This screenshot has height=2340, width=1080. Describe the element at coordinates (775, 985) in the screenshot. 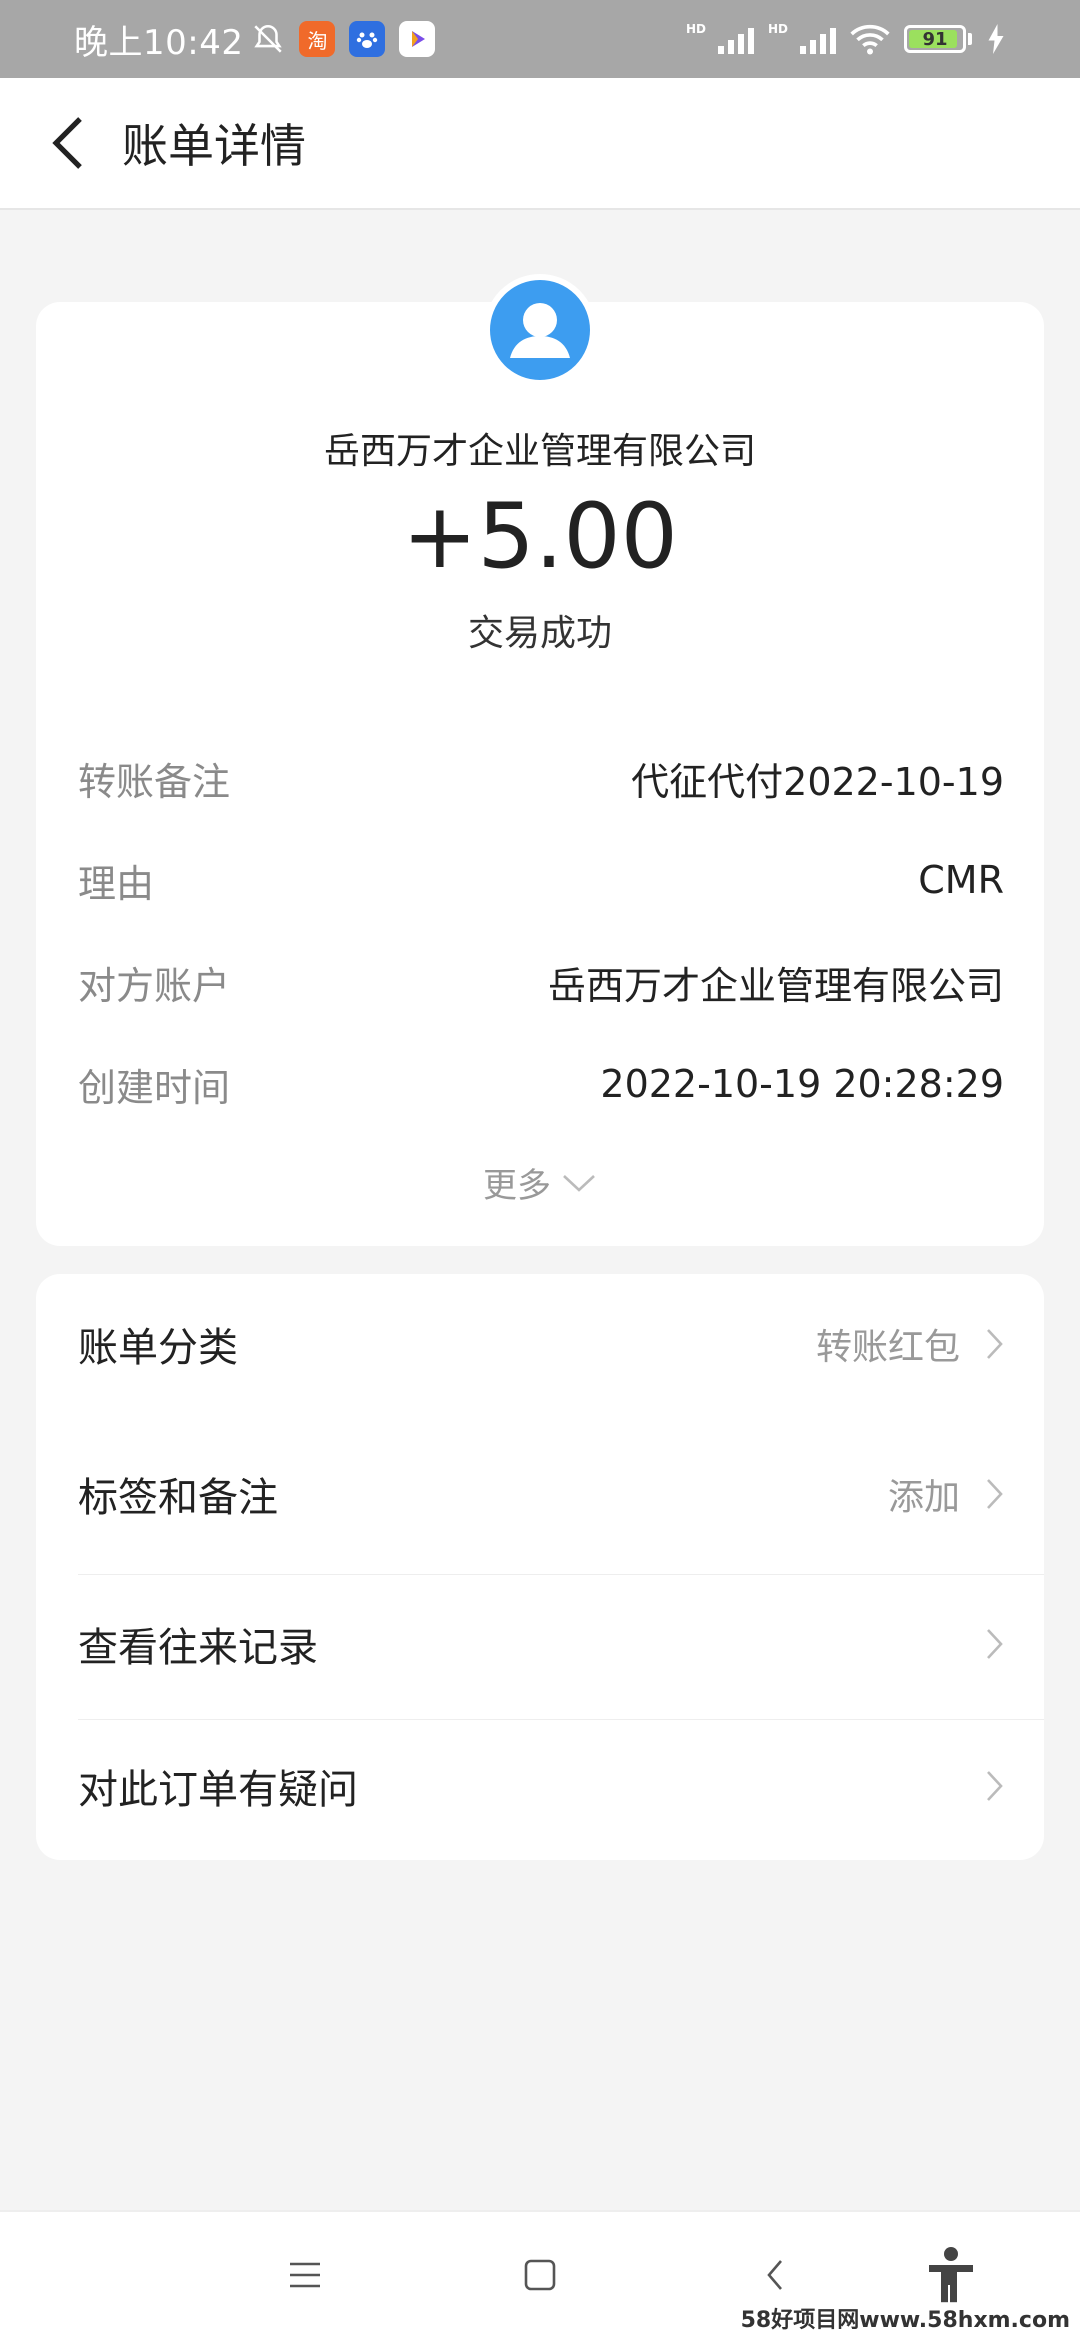

I see `detail-value: 岳西万才企业管理有限公司` at that location.